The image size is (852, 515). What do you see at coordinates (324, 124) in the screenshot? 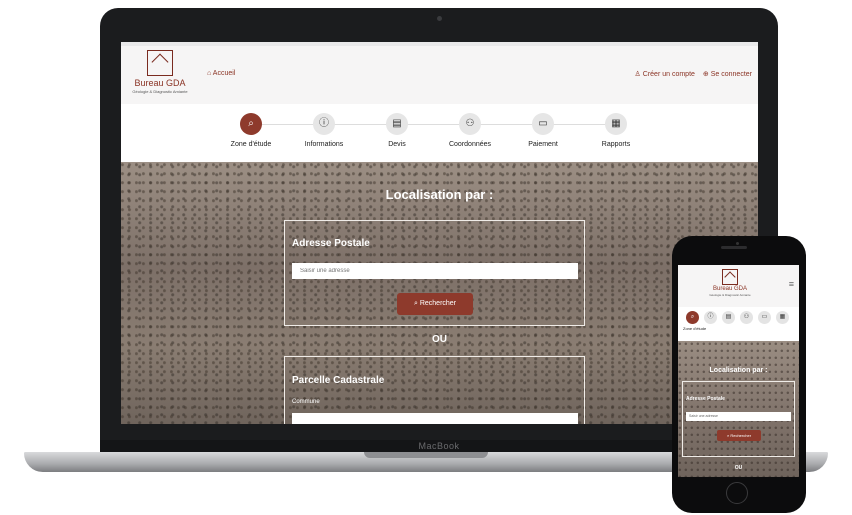
I see `info-icon: ⓘ` at bounding box center [324, 124].